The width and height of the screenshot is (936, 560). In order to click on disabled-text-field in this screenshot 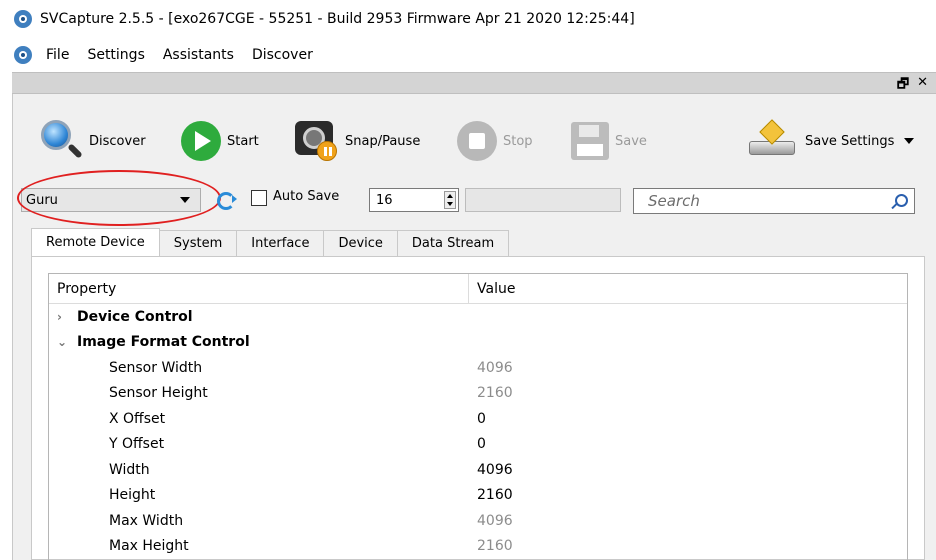, I will do `click(543, 200)`.